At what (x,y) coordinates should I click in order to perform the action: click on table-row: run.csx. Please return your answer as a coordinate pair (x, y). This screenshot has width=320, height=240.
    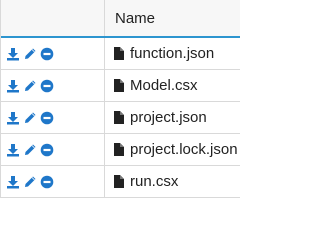
    Looking at the image, I should click on (120, 182).